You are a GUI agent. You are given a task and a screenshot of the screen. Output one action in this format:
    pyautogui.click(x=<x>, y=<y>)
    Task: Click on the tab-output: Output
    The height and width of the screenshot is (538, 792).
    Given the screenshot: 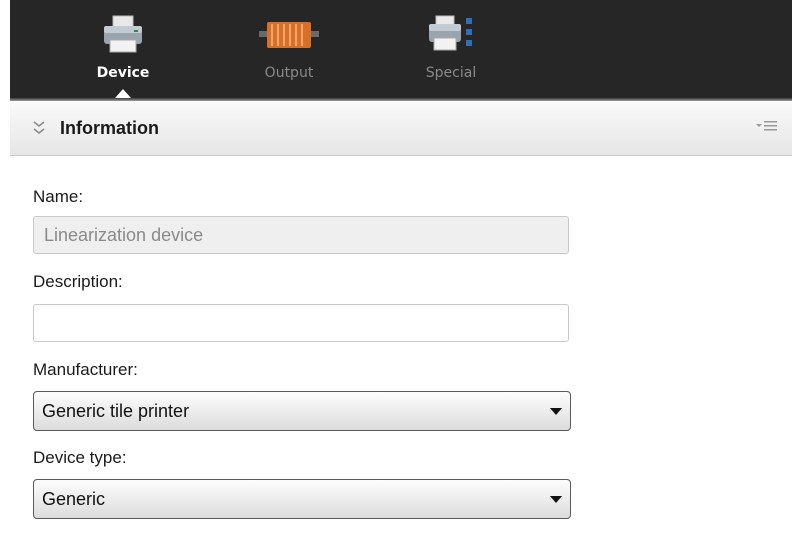 What is the action you would take?
    pyautogui.click(x=289, y=49)
    